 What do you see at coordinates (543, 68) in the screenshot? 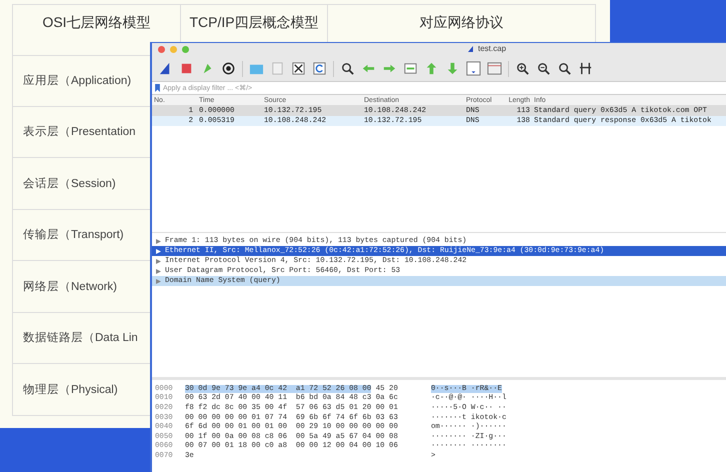
I see `zoom-out-icon` at bounding box center [543, 68].